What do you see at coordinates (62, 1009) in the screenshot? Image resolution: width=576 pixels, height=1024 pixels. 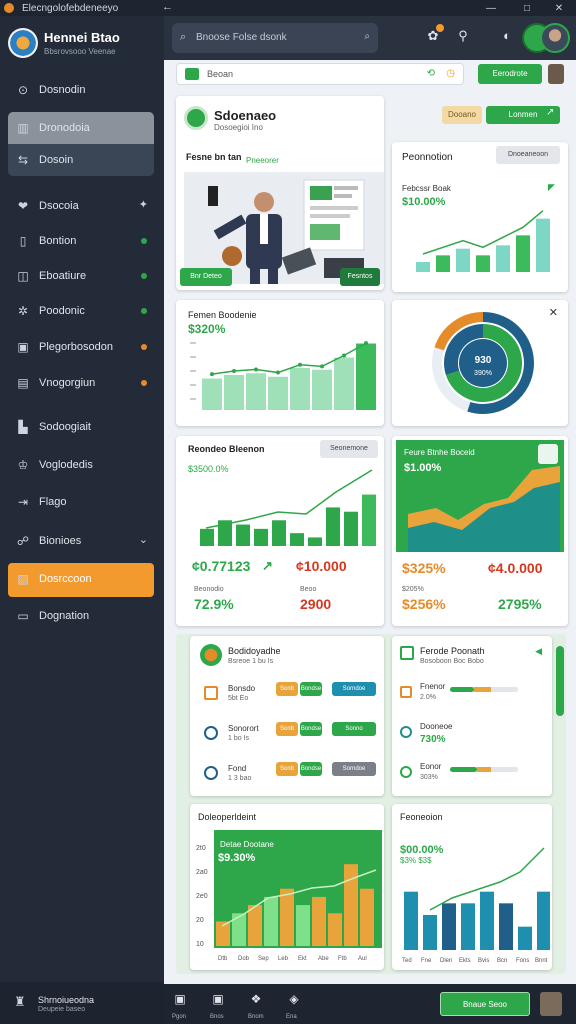 I see `user-role: Deupeie baseo` at bounding box center [62, 1009].